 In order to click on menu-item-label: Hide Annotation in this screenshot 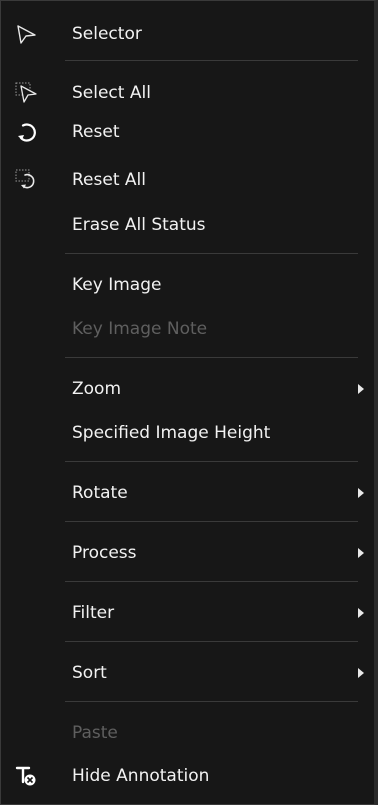, I will do `click(141, 776)`.